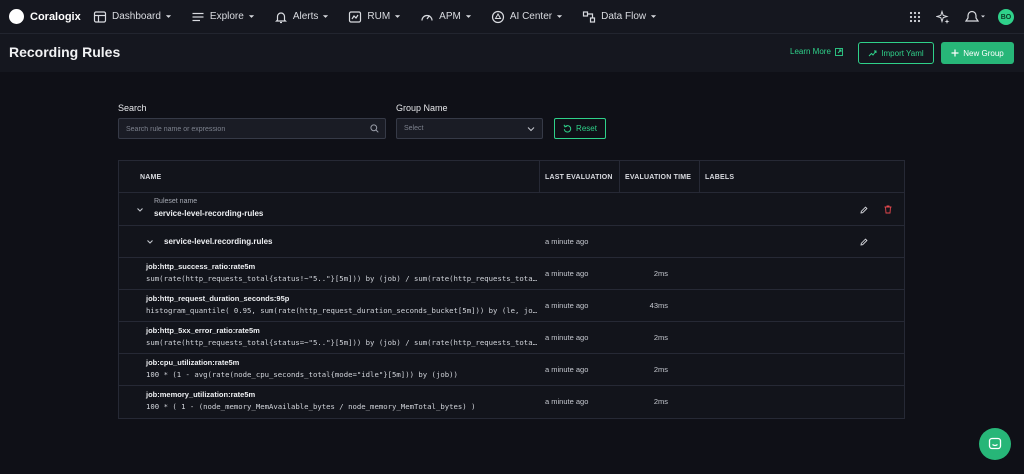  I want to click on bell-icon, so click(280, 17).